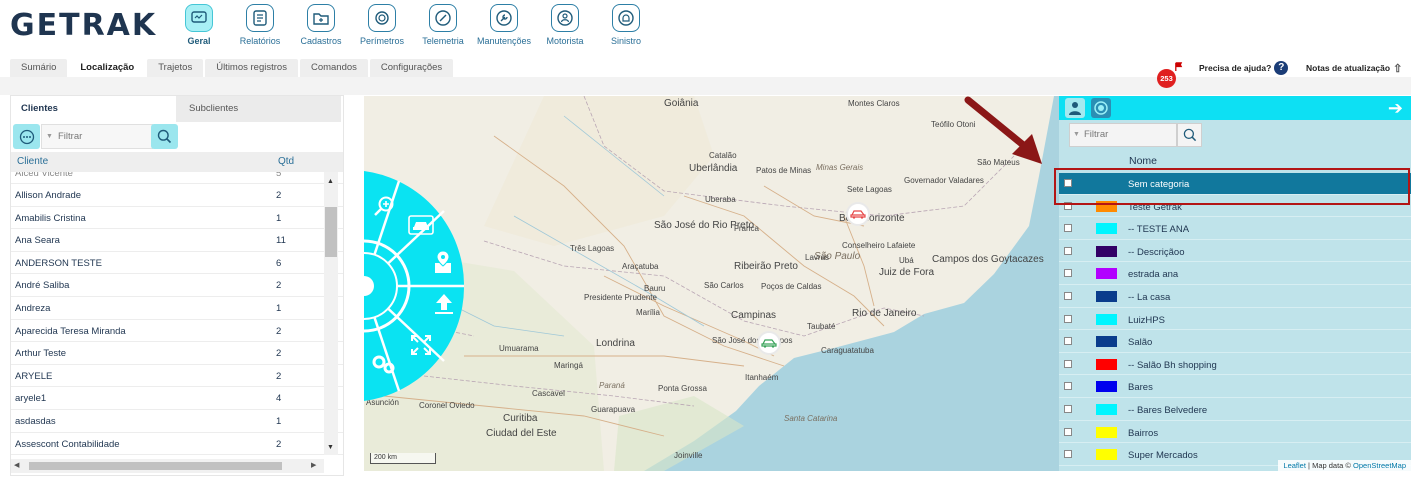 This screenshot has width=1411, height=492. Describe the element at coordinates (26, 136) in the screenshot. I see `more-options-button` at that location.